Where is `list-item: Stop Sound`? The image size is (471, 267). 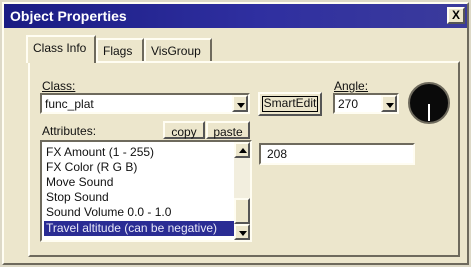
list-item: Stop Sound is located at coordinates (139, 197).